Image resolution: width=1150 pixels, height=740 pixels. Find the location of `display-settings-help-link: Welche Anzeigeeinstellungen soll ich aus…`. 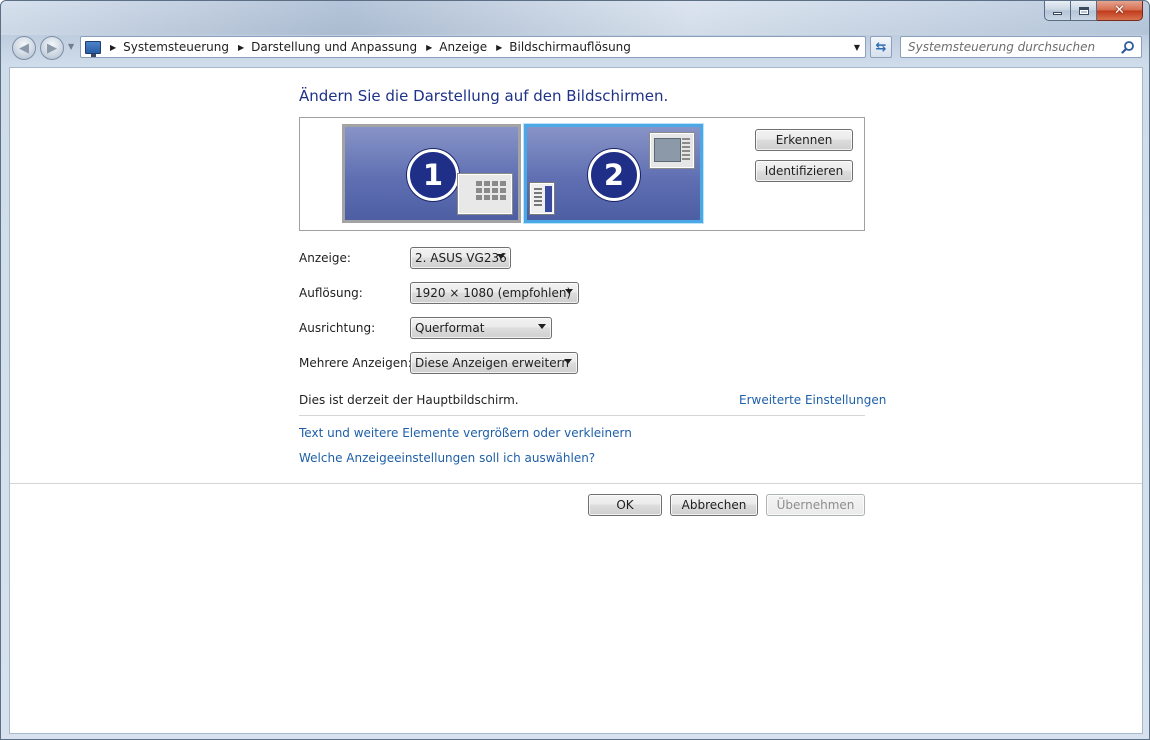

display-settings-help-link: Welche Anzeigeeinstellungen soll ich aus… is located at coordinates (447, 458).